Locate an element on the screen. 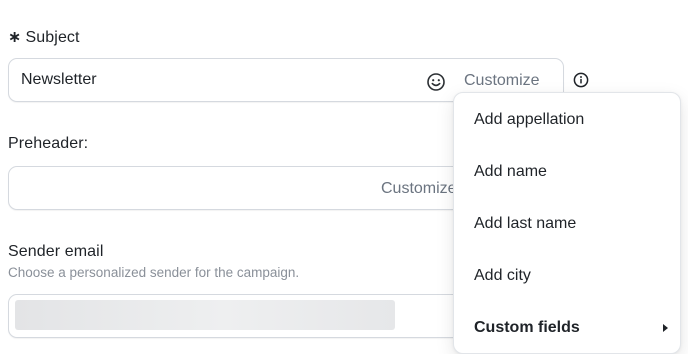 The width and height of the screenshot is (688, 354). menu-item-label: Add appellation is located at coordinates (529, 119).